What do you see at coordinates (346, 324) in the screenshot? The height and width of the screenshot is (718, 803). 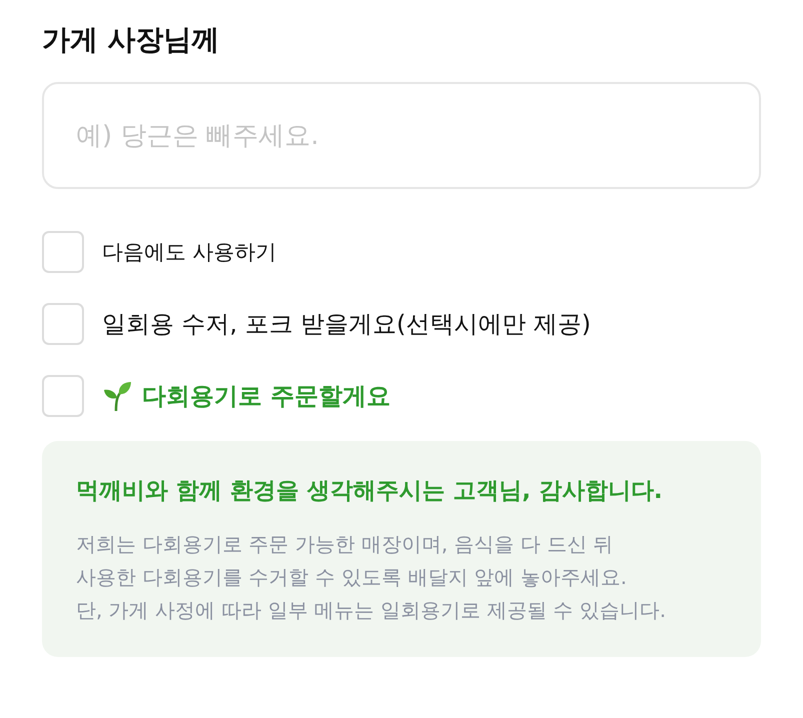 I see `option-label: 일회용 수저, 포크 받을게요(선택시에만 제공)` at bounding box center [346, 324].